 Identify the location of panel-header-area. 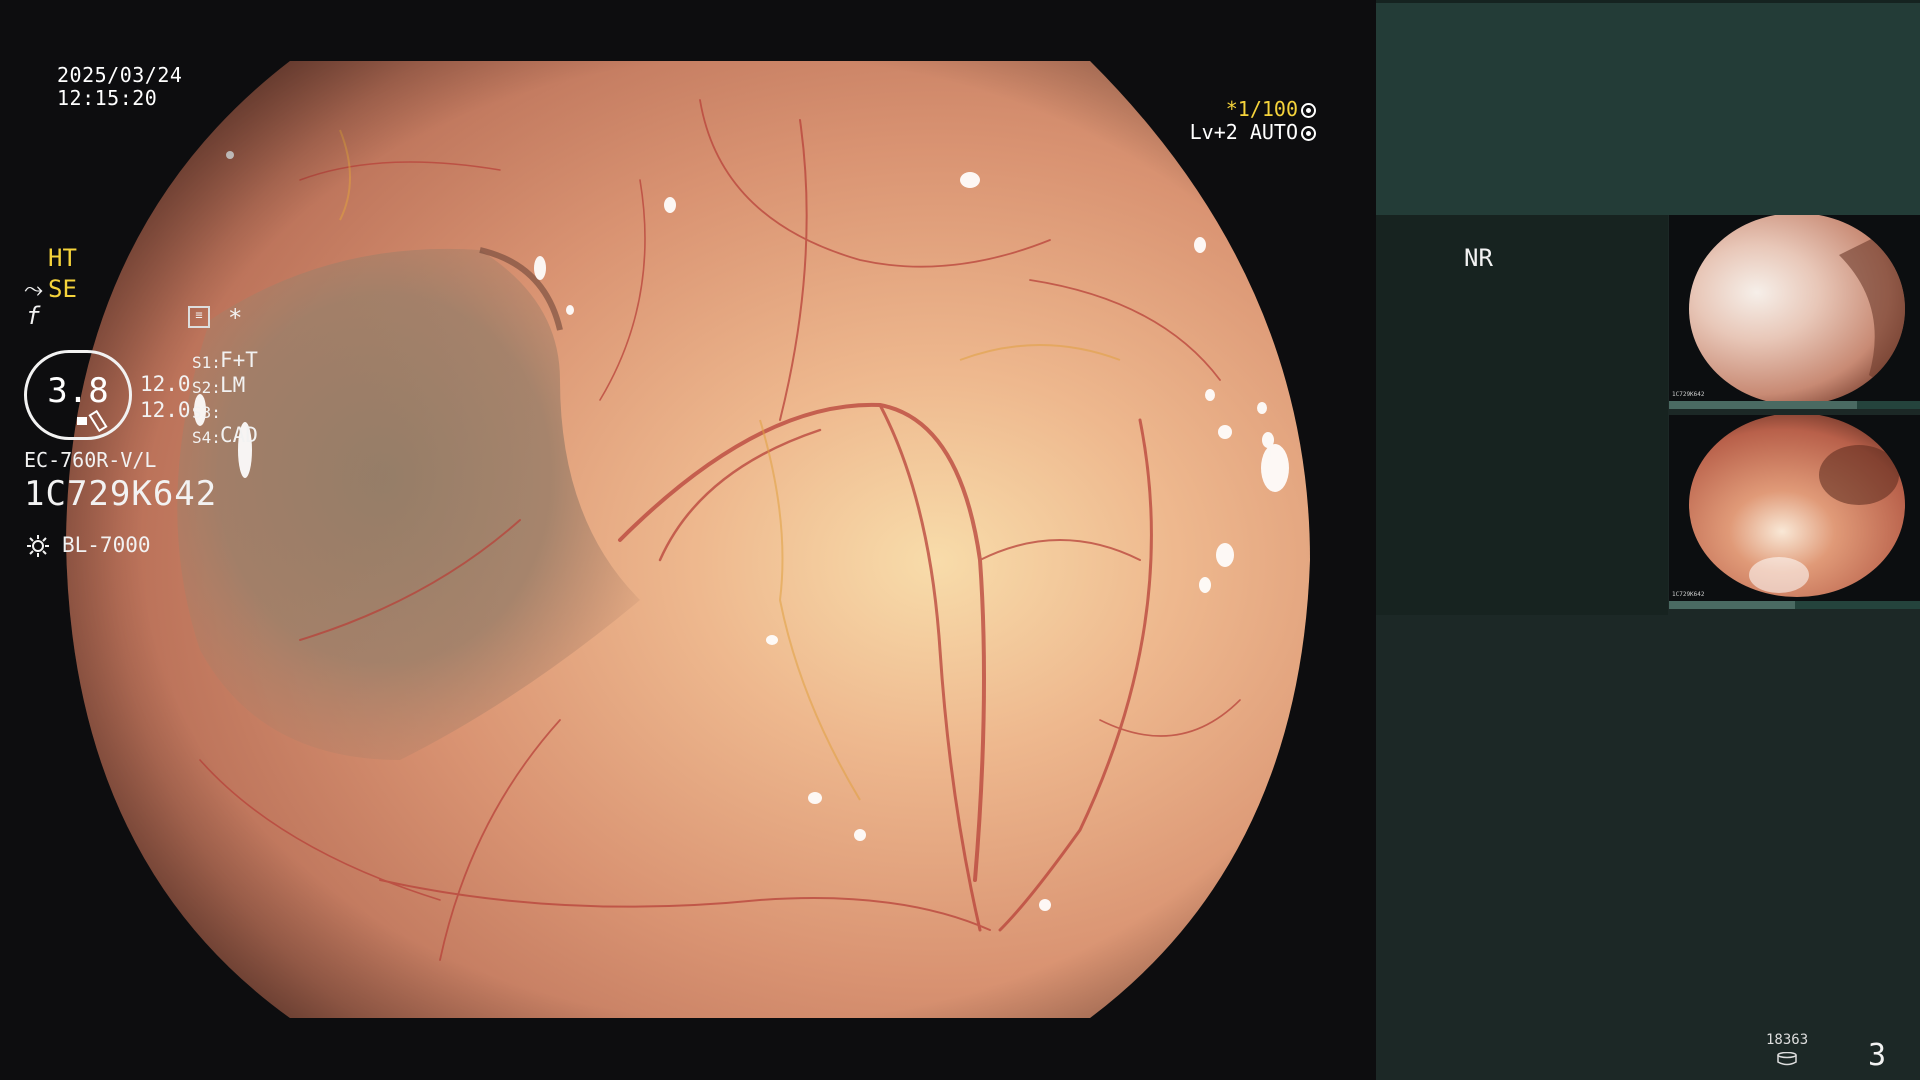
(1648, 107).